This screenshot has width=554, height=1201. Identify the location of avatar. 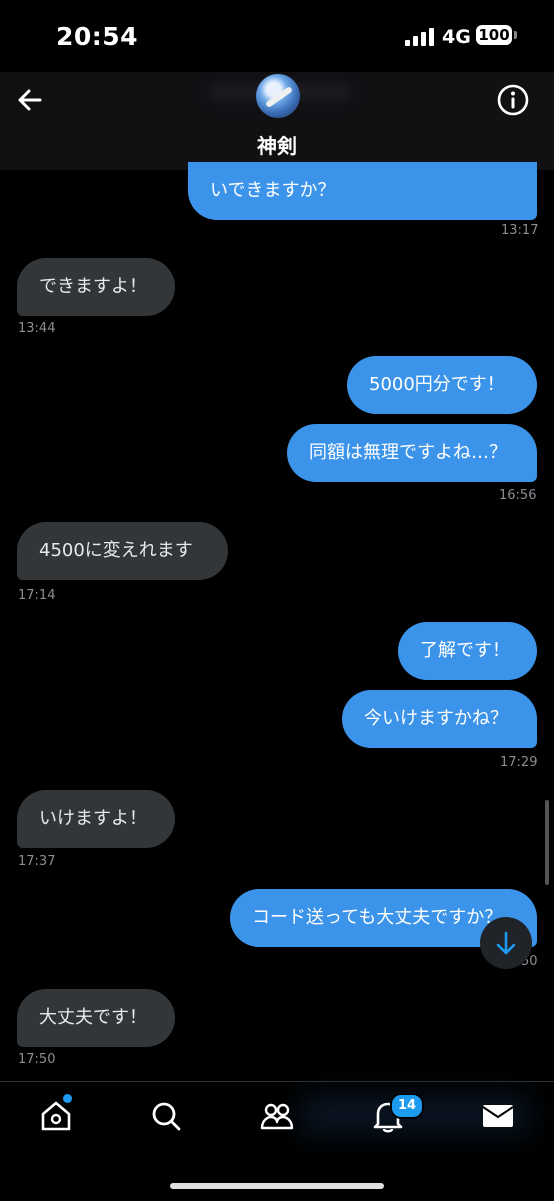
(278, 96).